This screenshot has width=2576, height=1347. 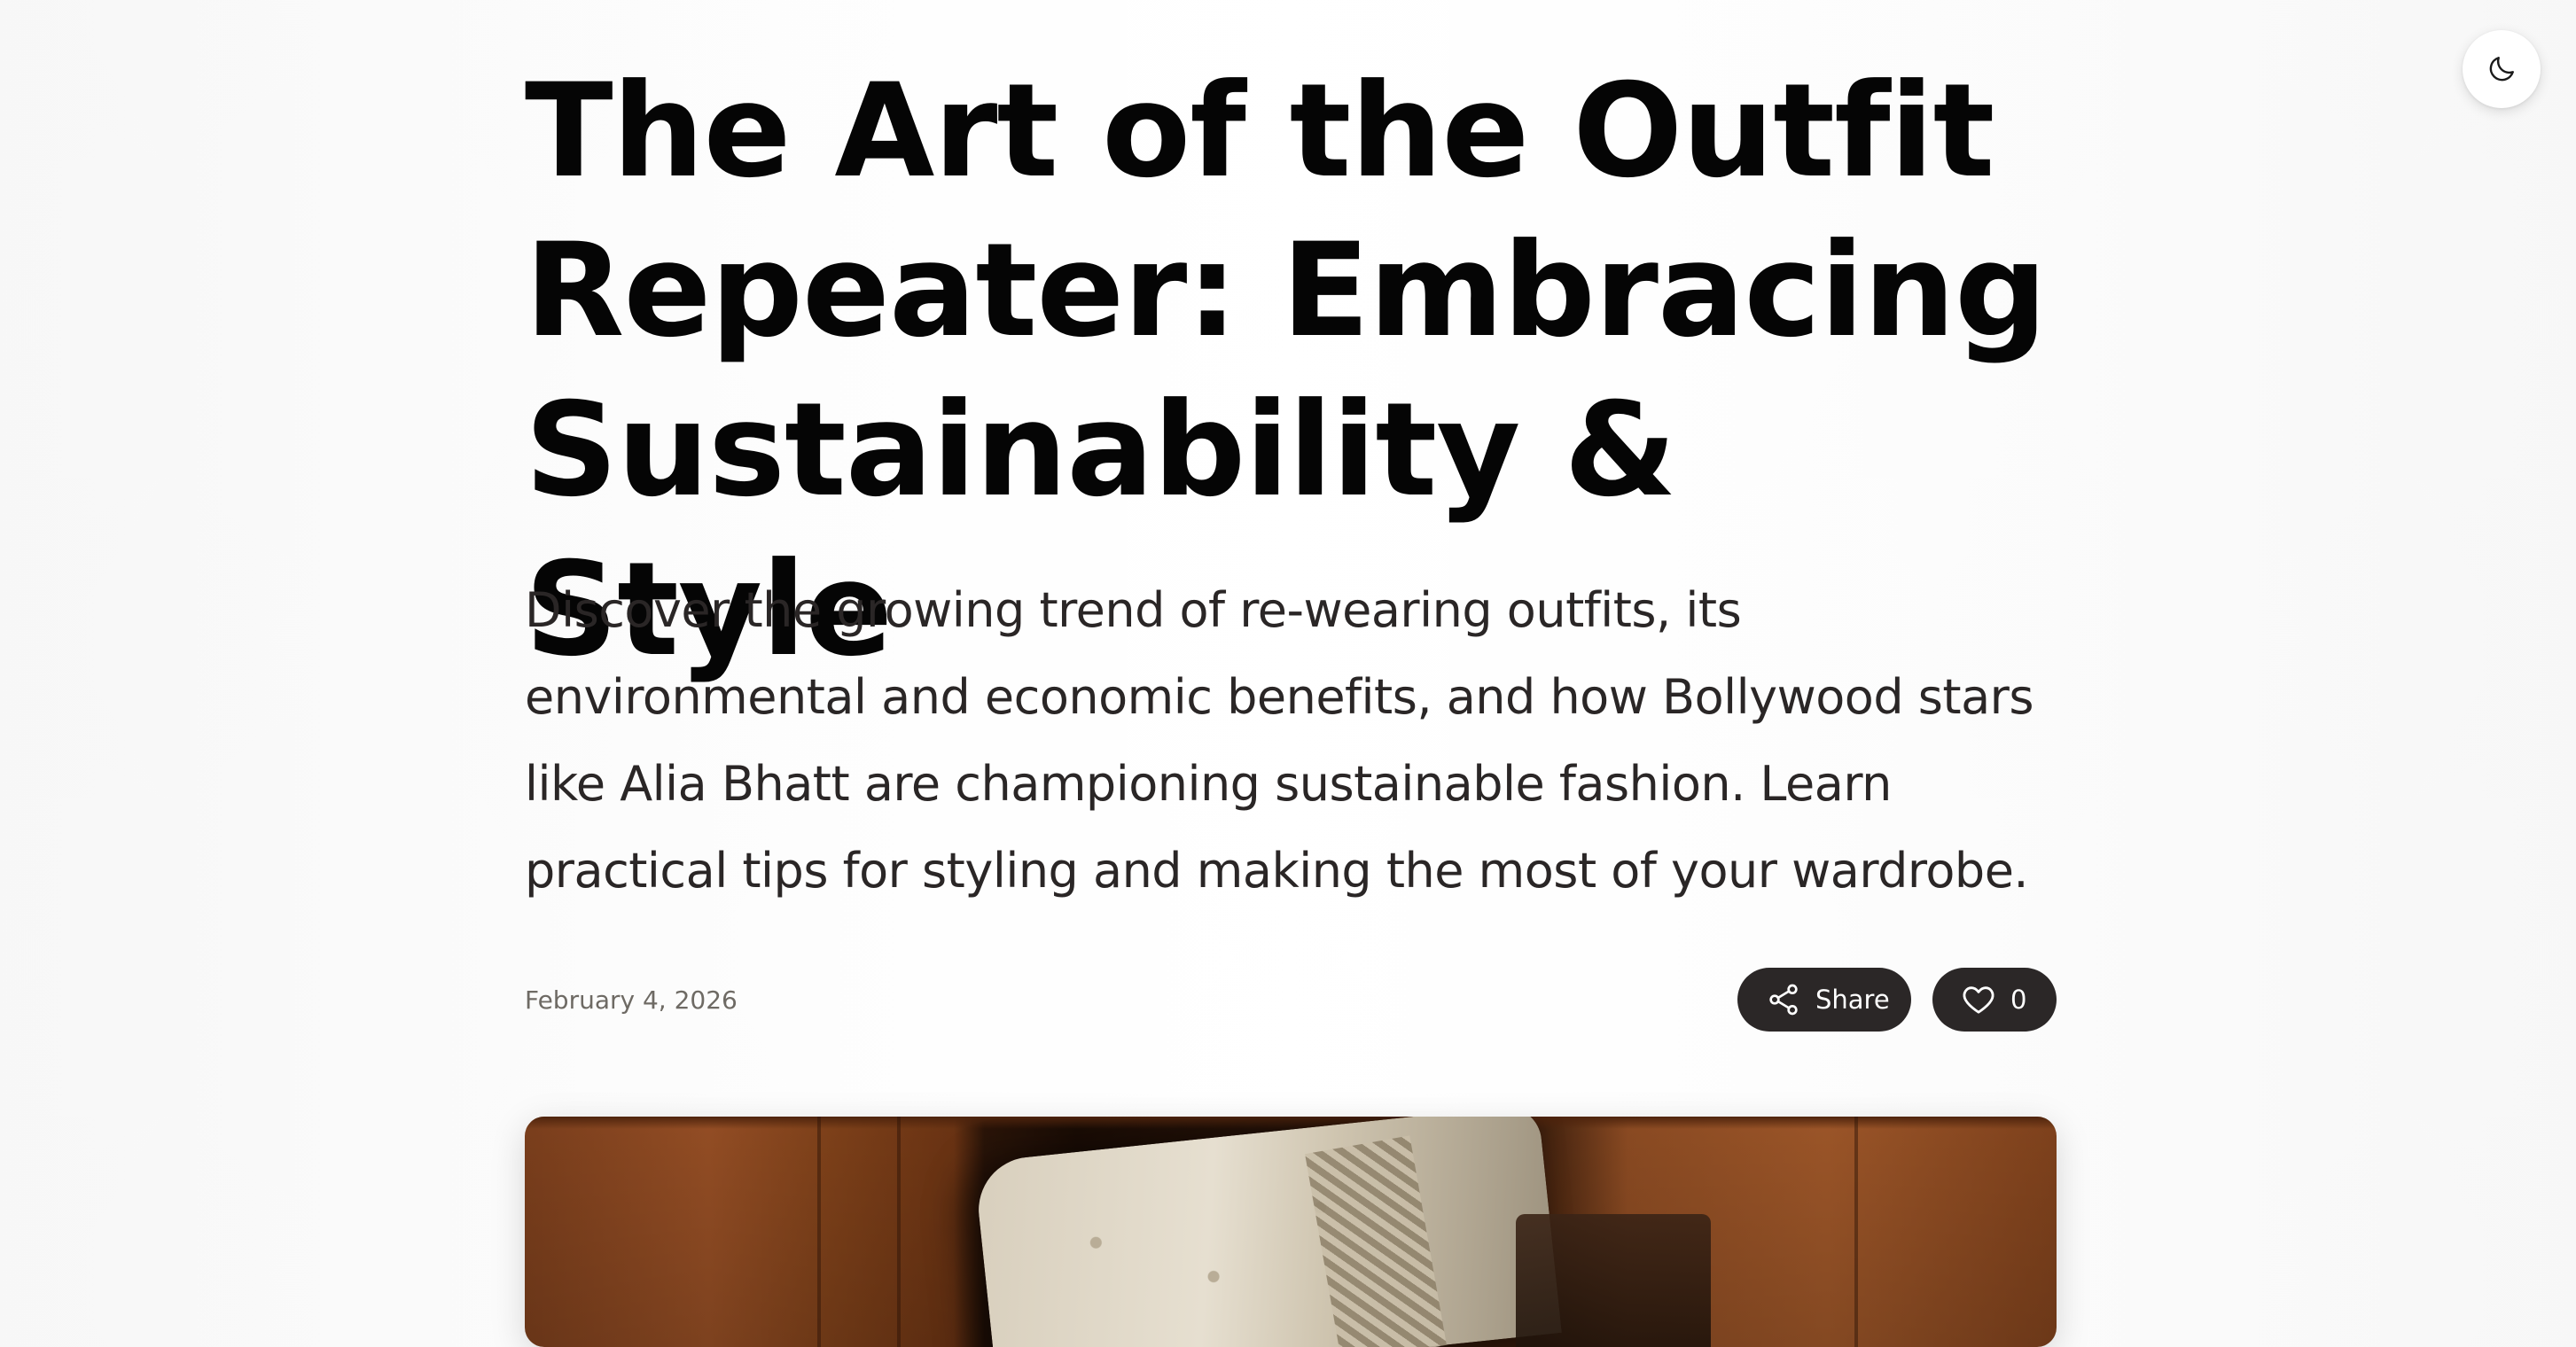 I want to click on hero-image-folded-cloth, so click(x=1267, y=1232).